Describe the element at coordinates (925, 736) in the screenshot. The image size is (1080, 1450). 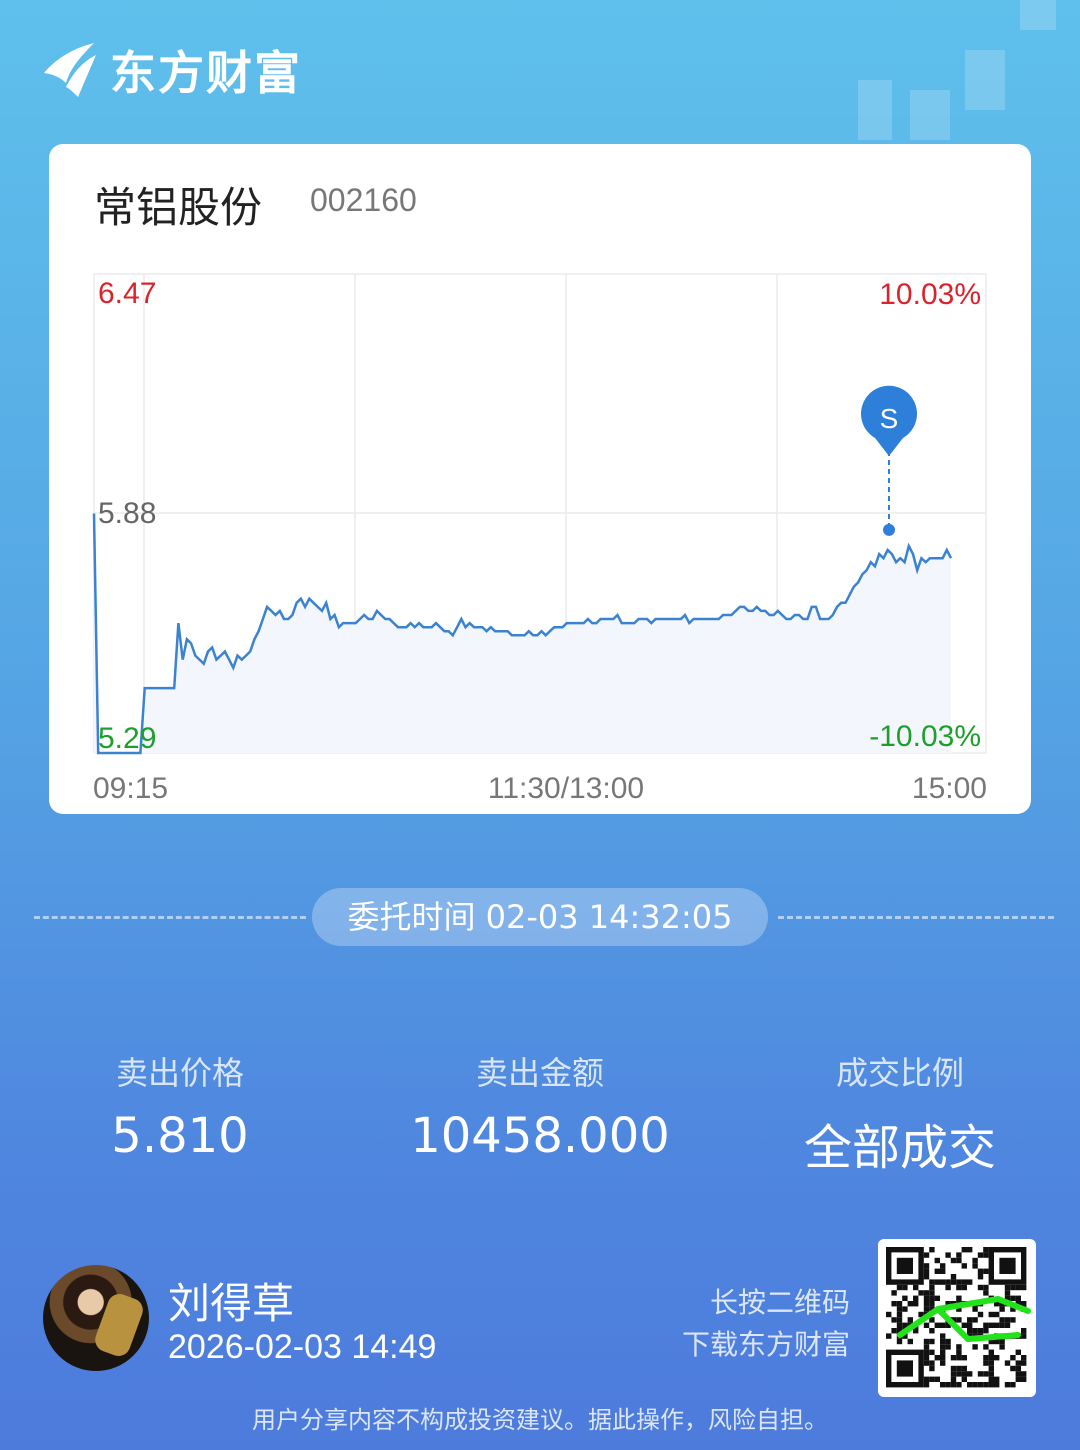
I see `pct-label-low: -10.03%` at that location.